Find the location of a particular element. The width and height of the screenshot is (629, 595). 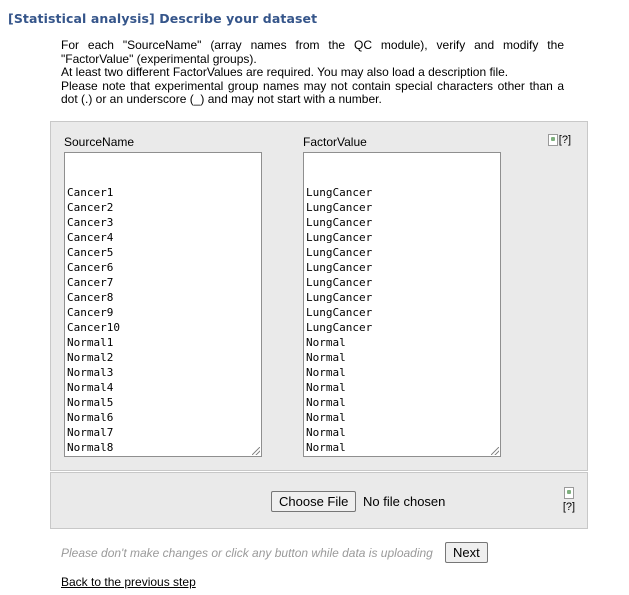

help-link: [?] is located at coordinates (559, 140).